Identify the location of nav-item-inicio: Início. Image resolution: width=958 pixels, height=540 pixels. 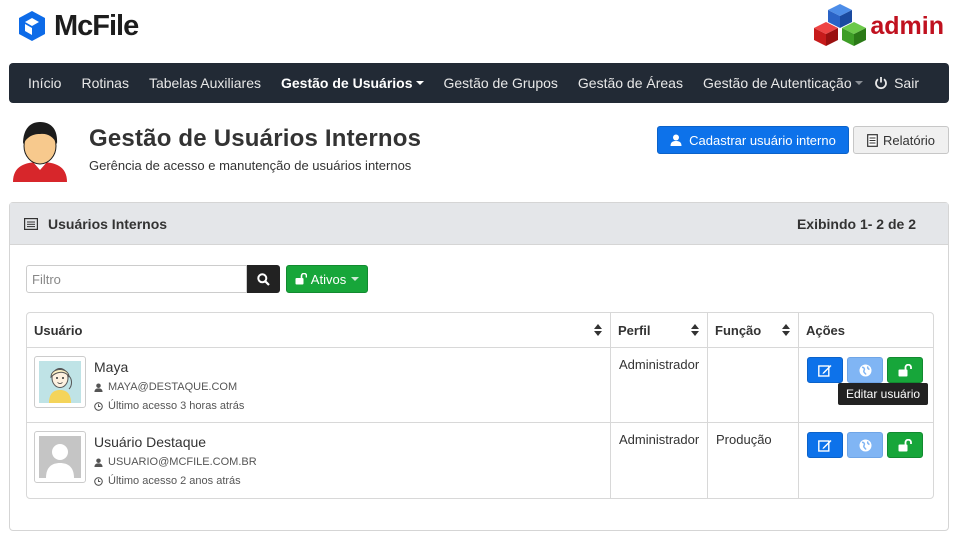
(44, 83).